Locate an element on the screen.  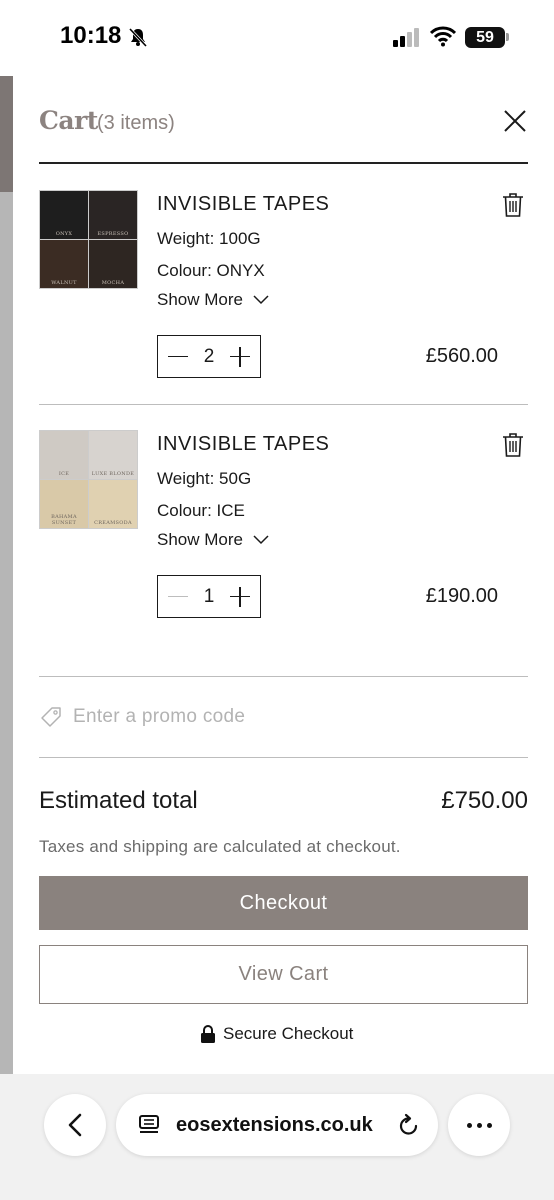
promo-code-field: Enter a promo code is located at coordinates (283, 717).